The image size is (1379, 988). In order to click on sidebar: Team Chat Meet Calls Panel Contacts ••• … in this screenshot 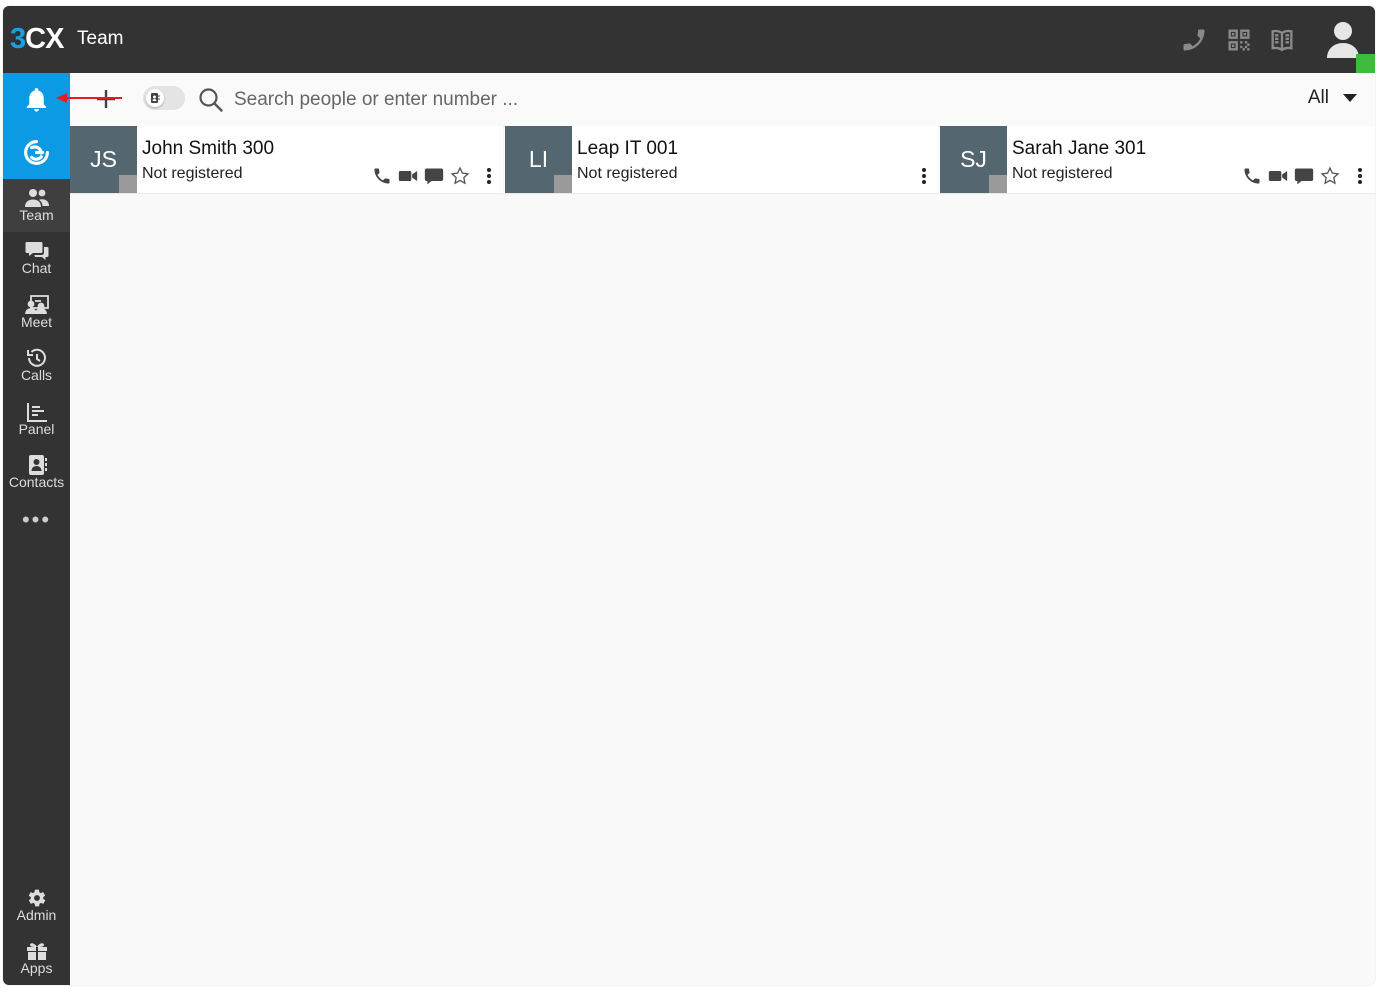, I will do `click(36, 529)`.